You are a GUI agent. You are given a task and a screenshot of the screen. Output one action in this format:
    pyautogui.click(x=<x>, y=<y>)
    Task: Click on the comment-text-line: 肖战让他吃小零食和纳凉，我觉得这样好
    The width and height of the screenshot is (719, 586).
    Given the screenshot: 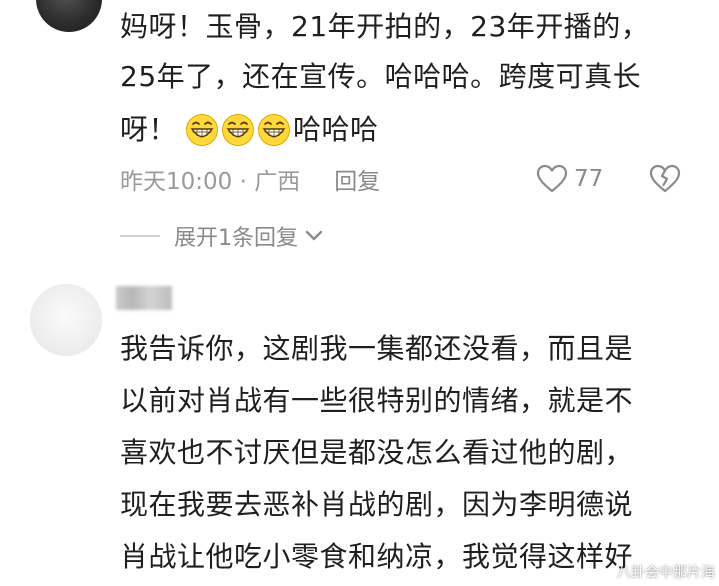 What is the action you would take?
    pyautogui.click(x=377, y=556)
    